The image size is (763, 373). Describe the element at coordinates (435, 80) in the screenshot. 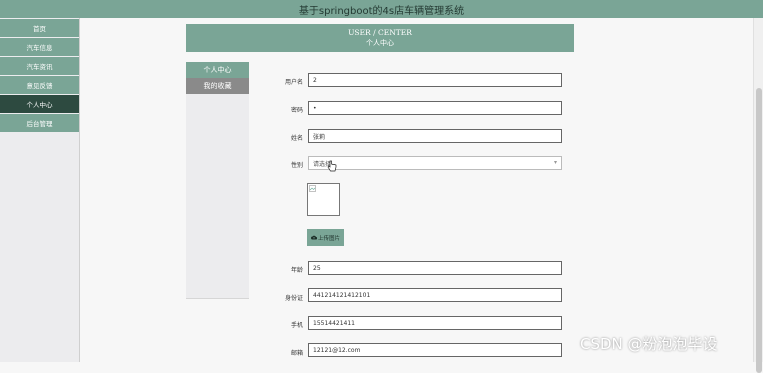

I see `username-input: 2` at that location.